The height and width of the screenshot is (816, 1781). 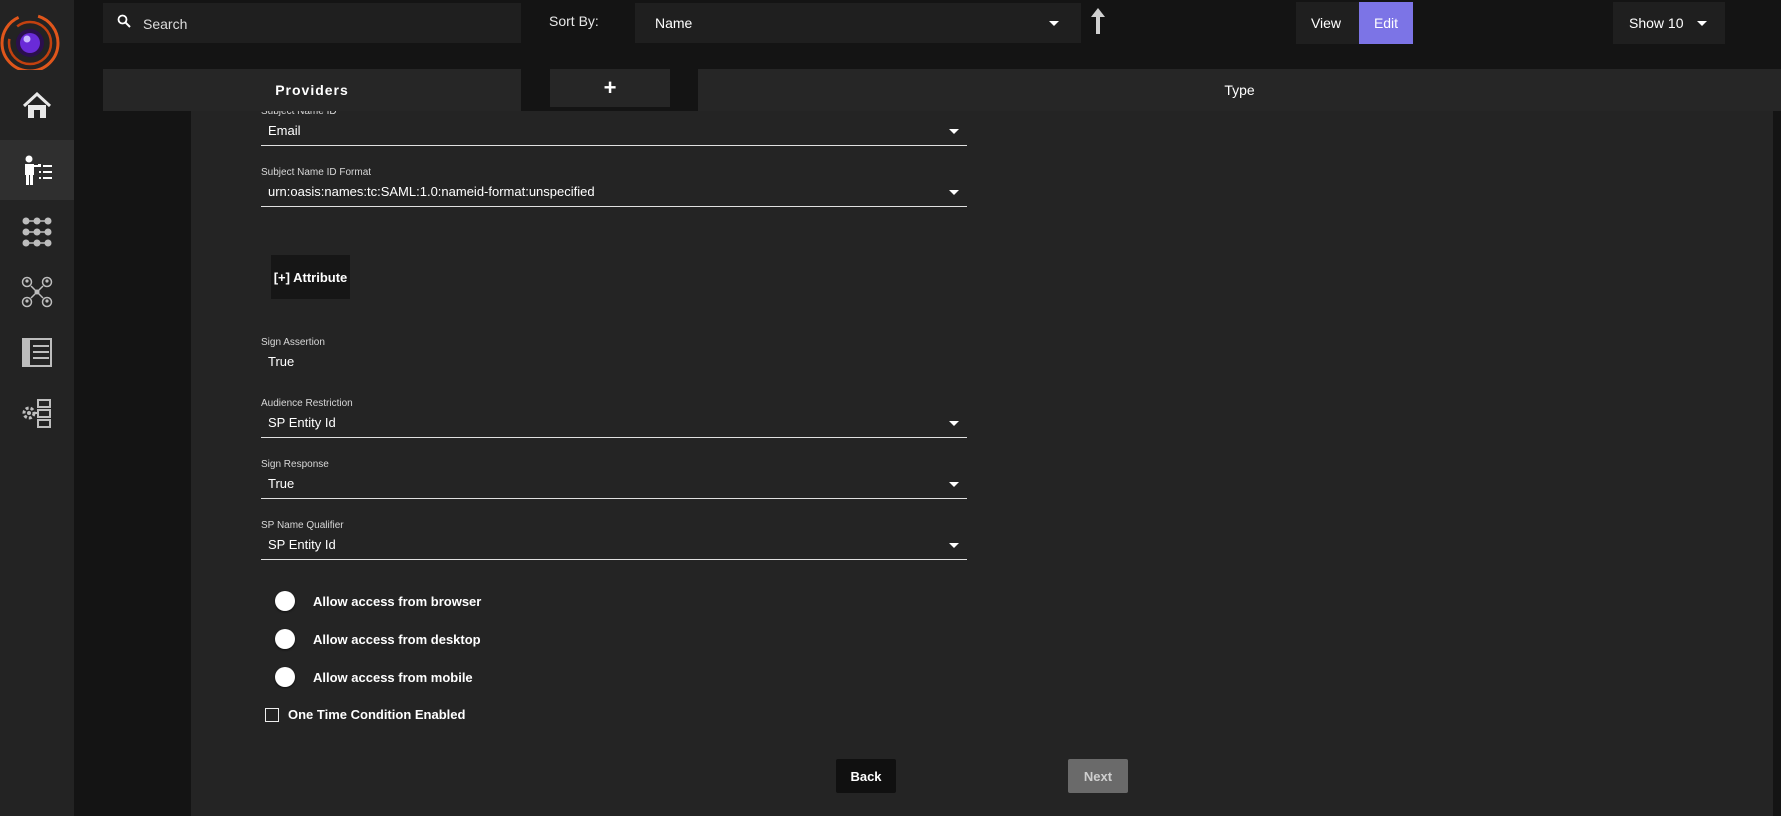 I want to click on toggle-mobile-access: Allow access from mobile, so click(x=374, y=677).